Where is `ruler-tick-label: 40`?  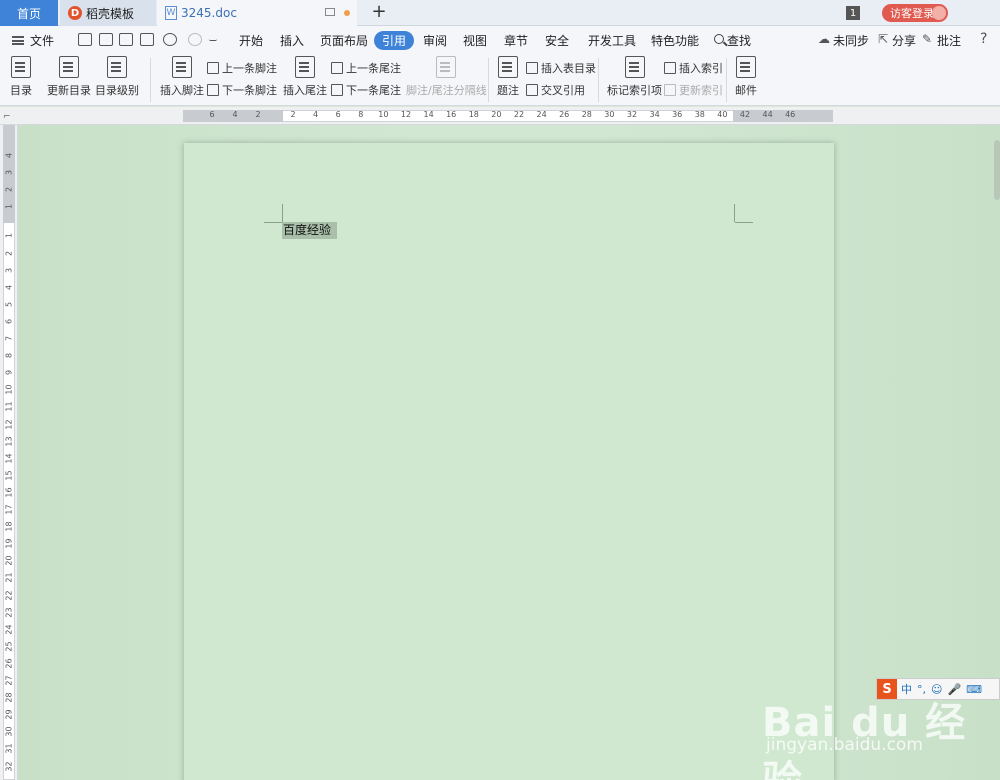 ruler-tick-label: 40 is located at coordinates (722, 114).